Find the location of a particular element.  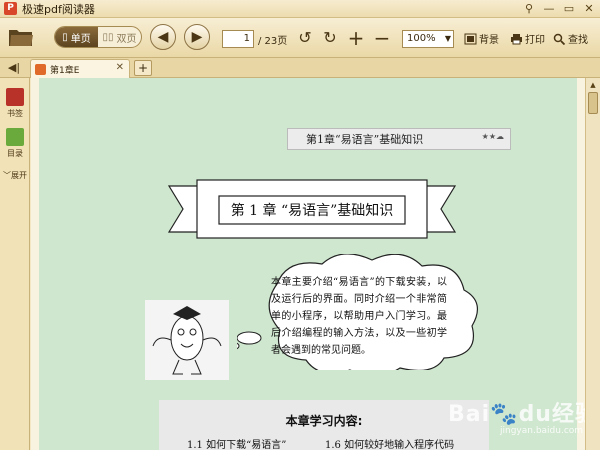

zoom-out-icon: − is located at coordinates (382, 38).